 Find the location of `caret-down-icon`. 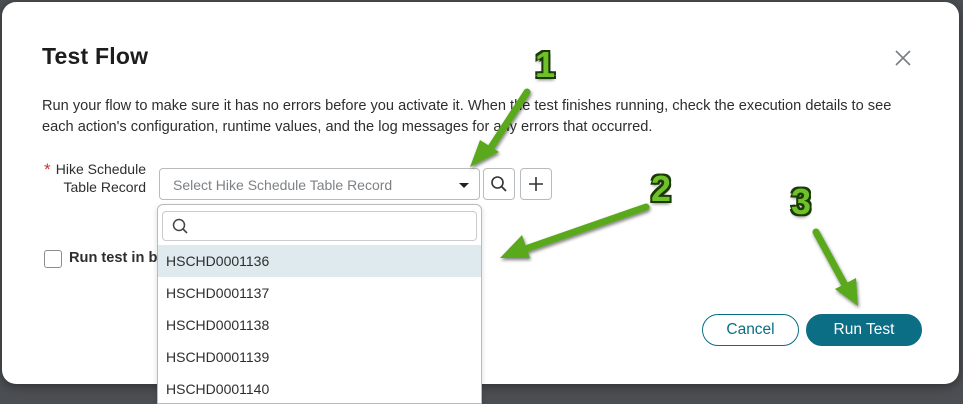

caret-down-icon is located at coordinates (464, 185).